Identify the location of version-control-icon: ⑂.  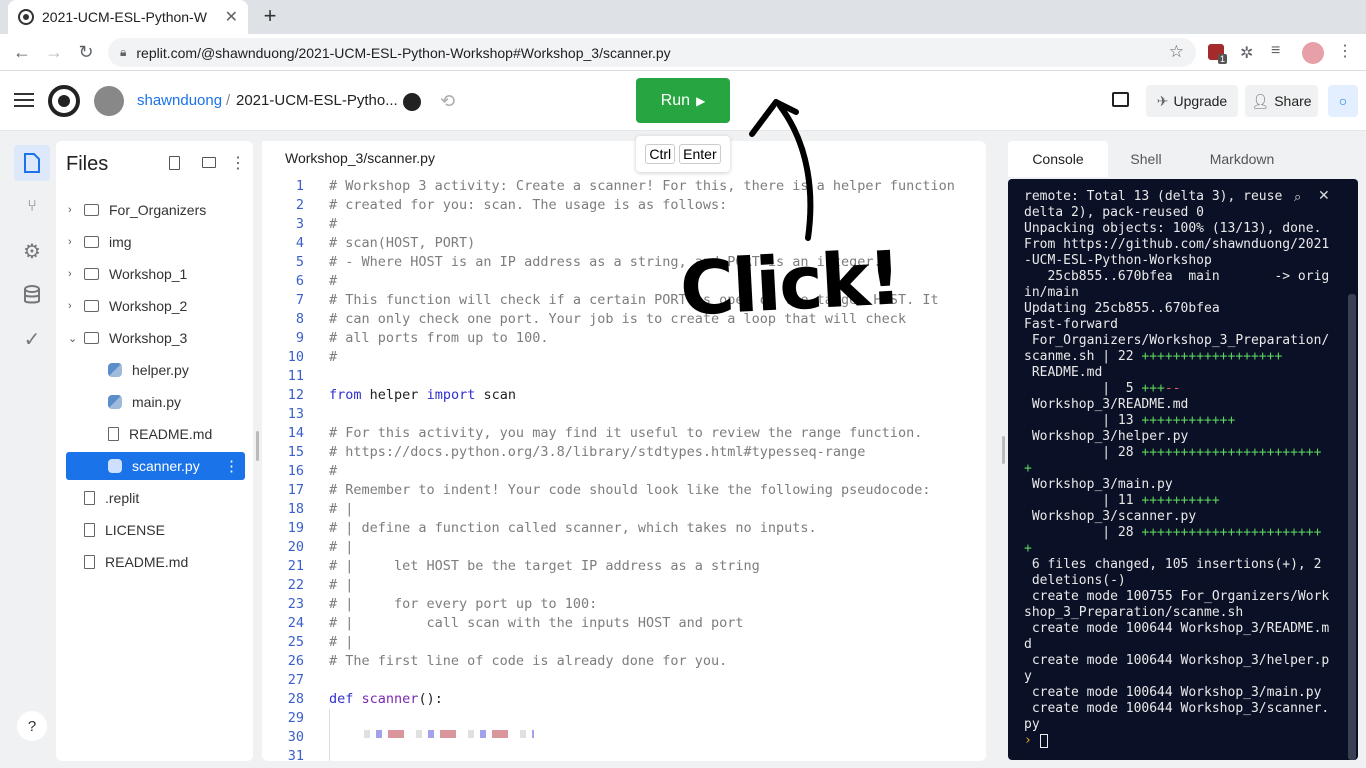
(32, 207).